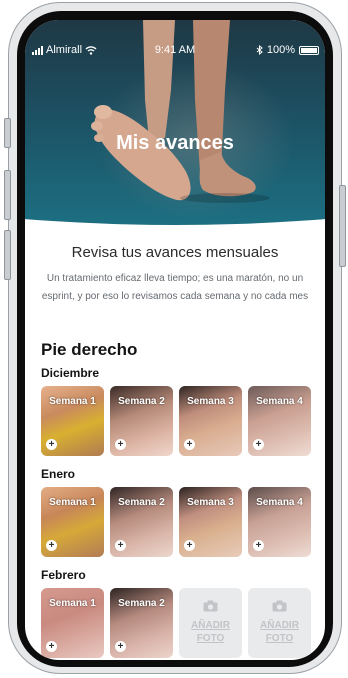 The image size is (348, 678). What do you see at coordinates (175, 143) in the screenshot?
I see `hero-title: Mis avances` at bounding box center [175, 143].